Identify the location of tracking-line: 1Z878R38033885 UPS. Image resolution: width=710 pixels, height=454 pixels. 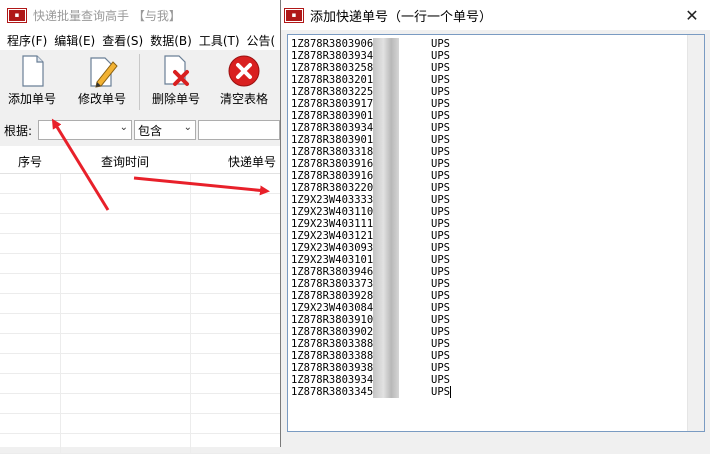
(370, 356).